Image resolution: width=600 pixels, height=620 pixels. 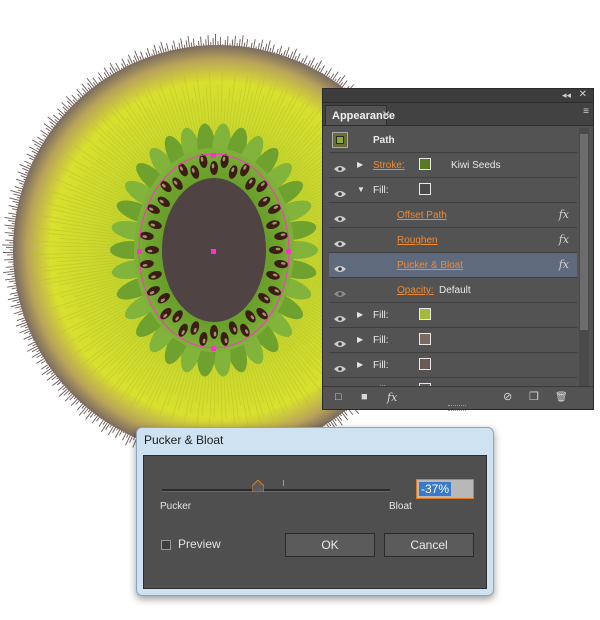 I want to click on panel-footer: □ ■ fx ⊘ ❐ 🗑, so click(x=458, y=398).